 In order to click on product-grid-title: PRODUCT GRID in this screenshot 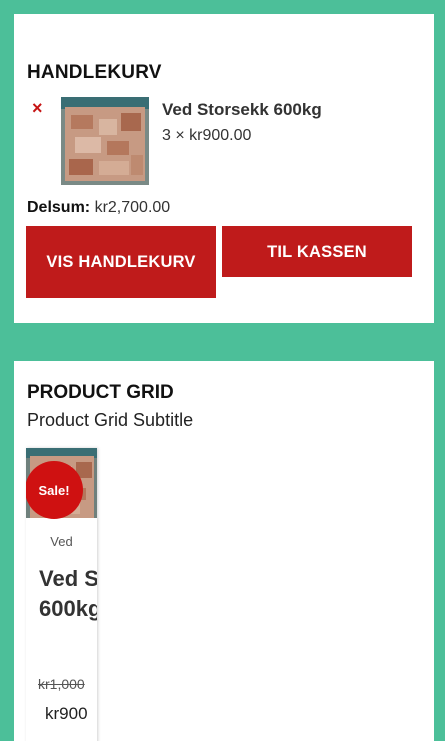, I will do `click(100, 392)`.